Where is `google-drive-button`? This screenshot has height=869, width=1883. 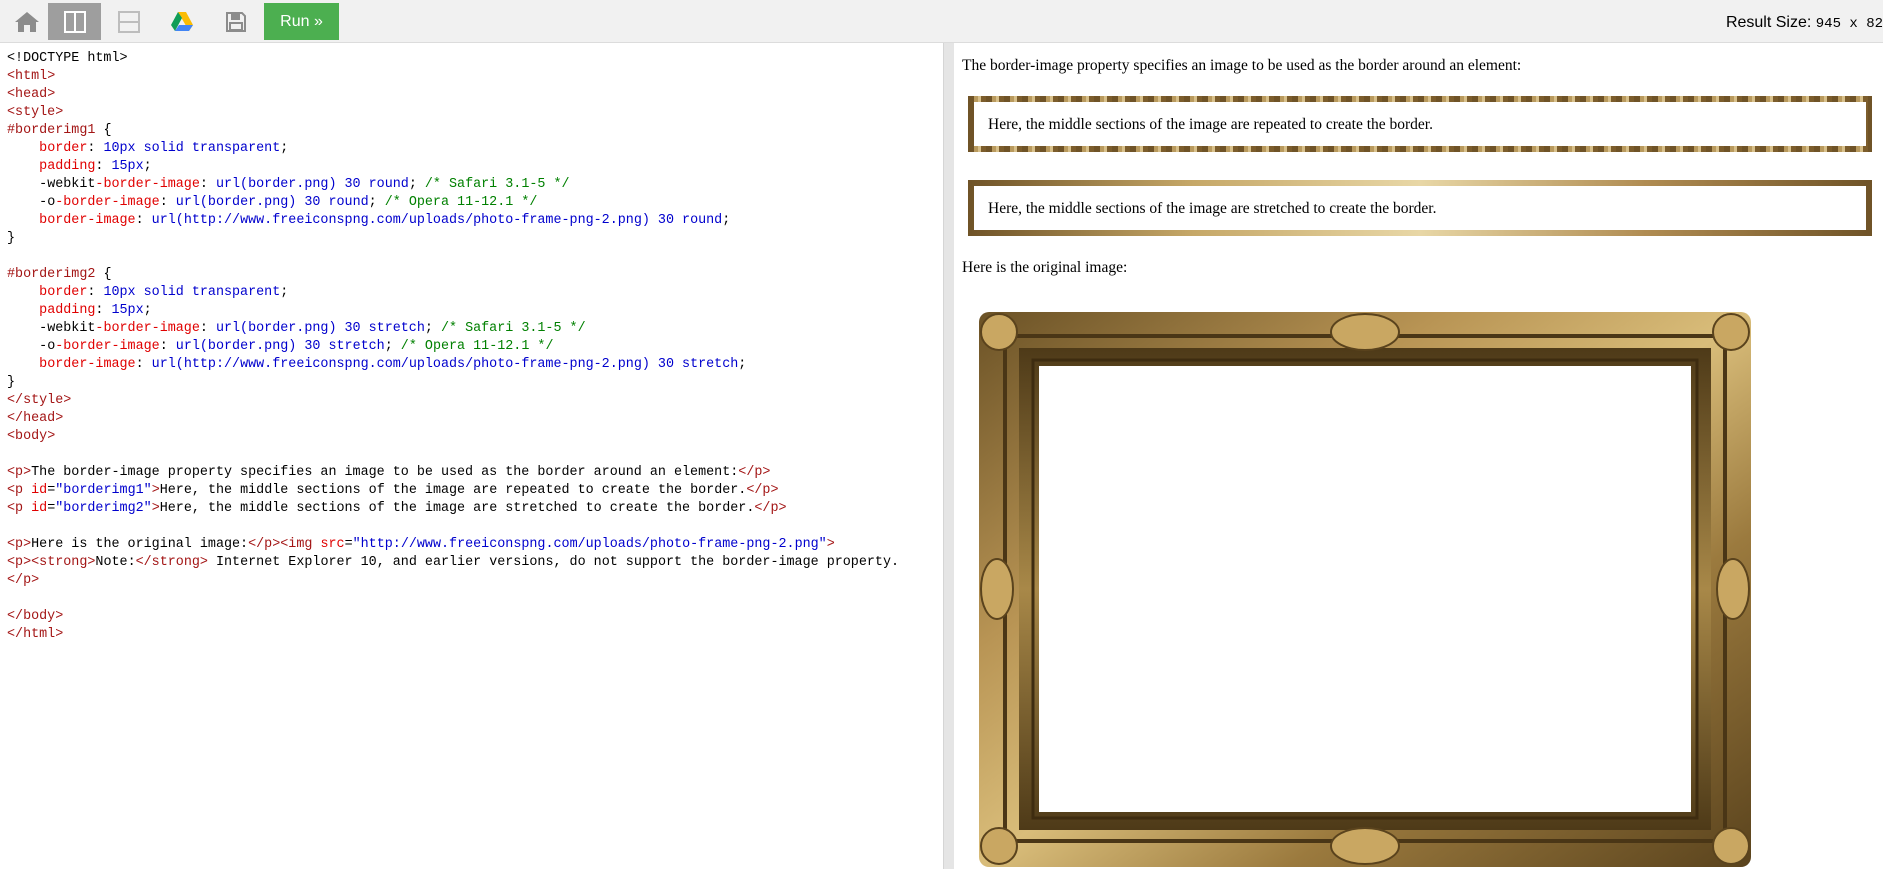
google-drive-button is located at coordinates (181, 21).